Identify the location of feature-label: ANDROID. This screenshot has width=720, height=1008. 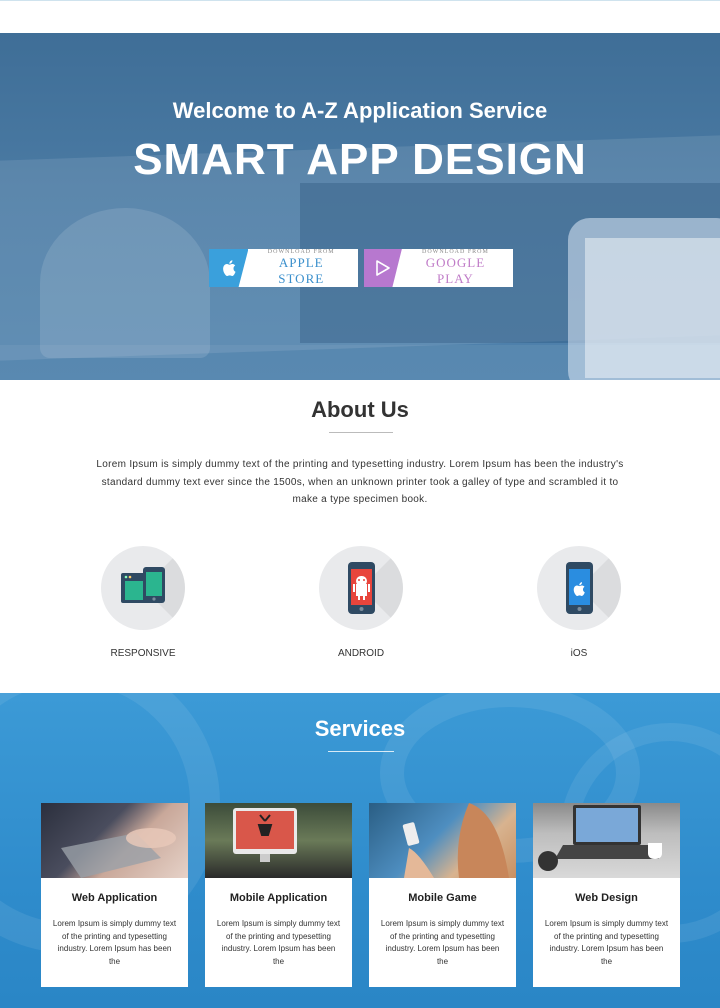
(361, 653).